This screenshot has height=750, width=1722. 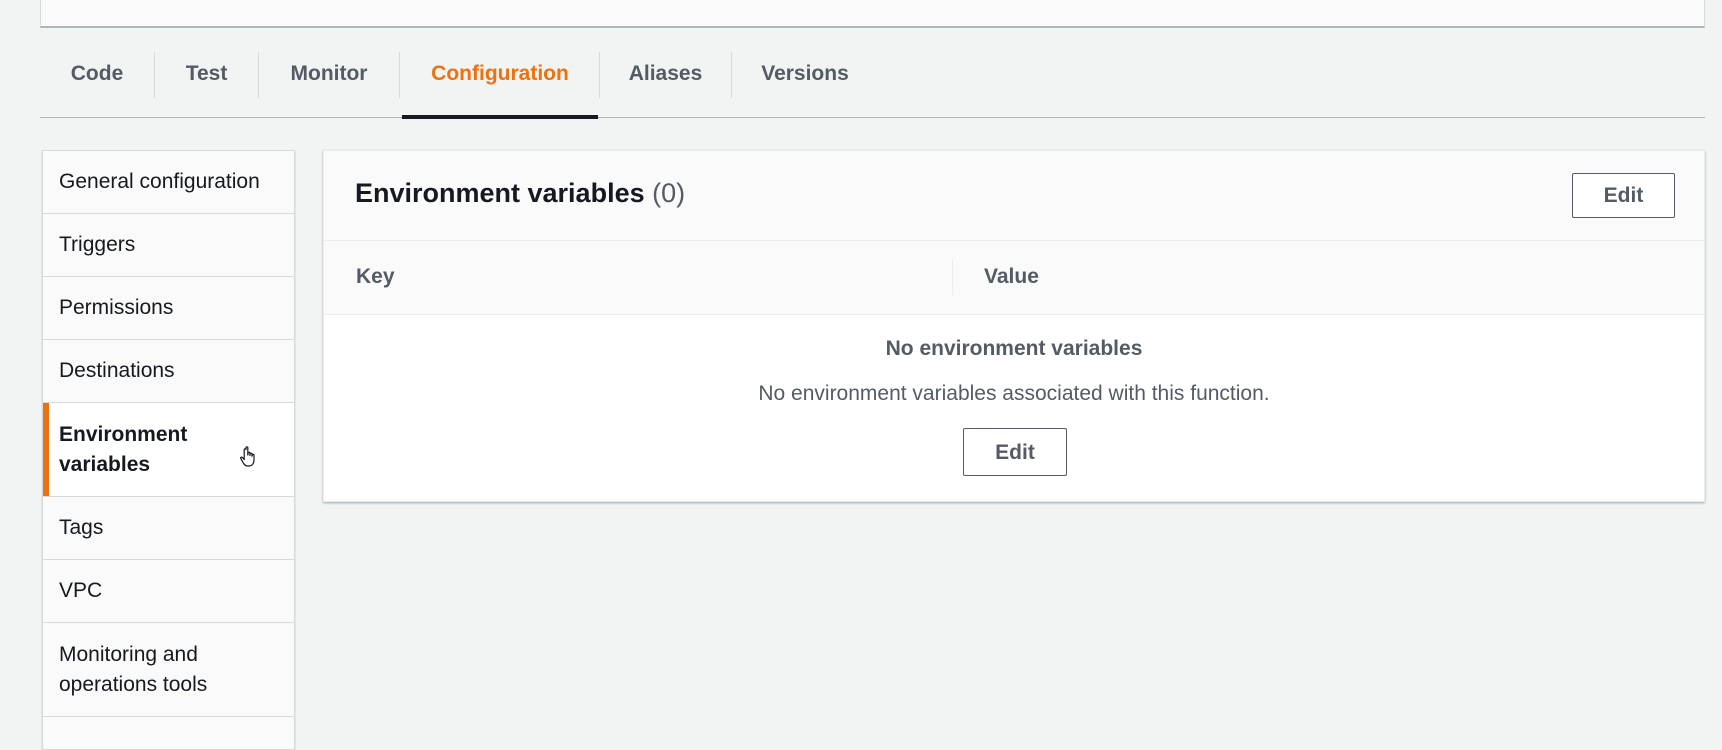 What do you see at coordinates (81, 590) in the screenshot?
I see `sidebar-item-label: VPC` at bounding box center [81, 590].